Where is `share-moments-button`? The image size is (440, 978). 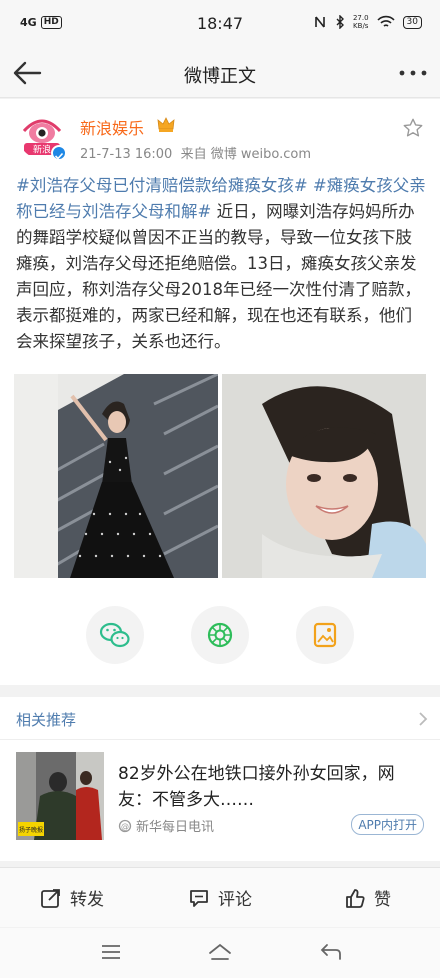 share-moments-button is located at coordinates (220, 635).